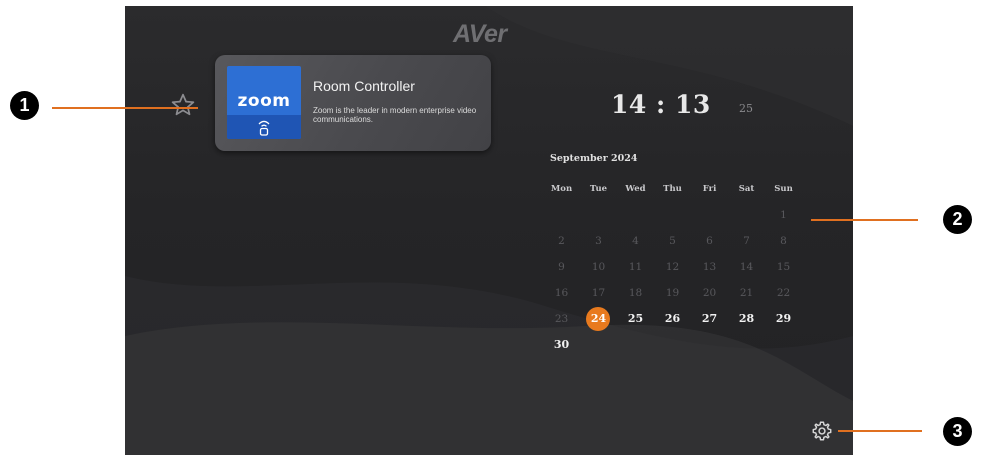 This screenshot has width=985, height=455. I want to click on clock-time: 14 : 13, so click(661, 104).